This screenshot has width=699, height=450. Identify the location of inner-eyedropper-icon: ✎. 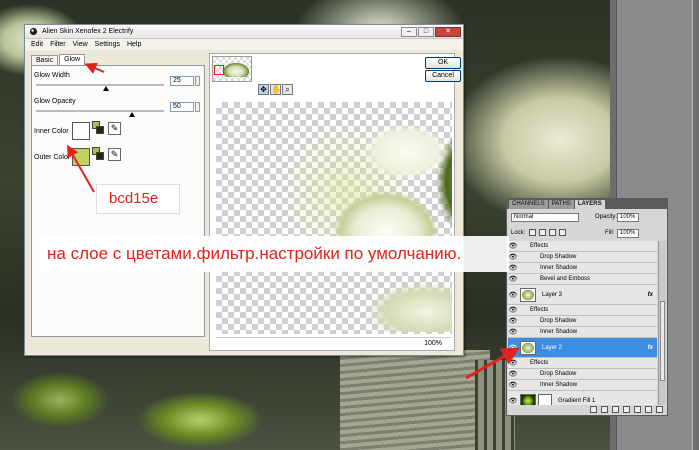
(114, 128).